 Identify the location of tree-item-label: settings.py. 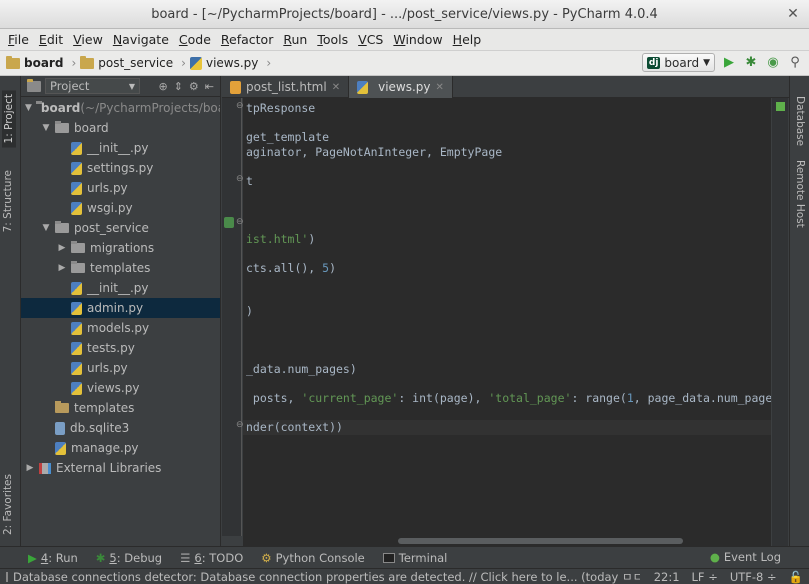
(120, 168).